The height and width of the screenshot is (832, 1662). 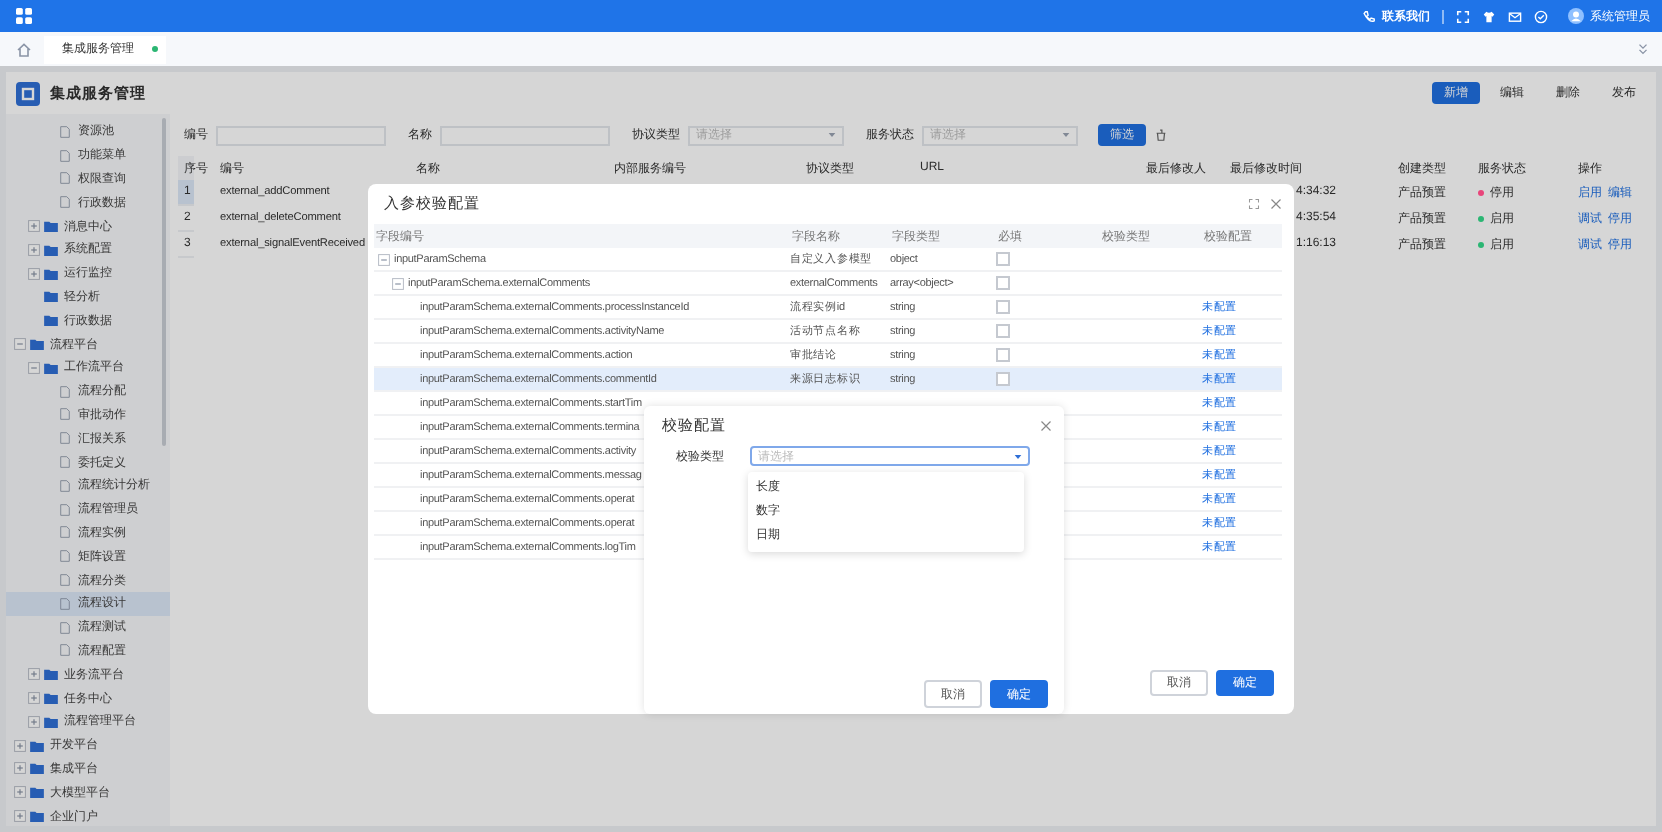 What do you see at coordinates (24, 49) in the screenshot?
I see `home-icon` at bounding box center [24, 49].